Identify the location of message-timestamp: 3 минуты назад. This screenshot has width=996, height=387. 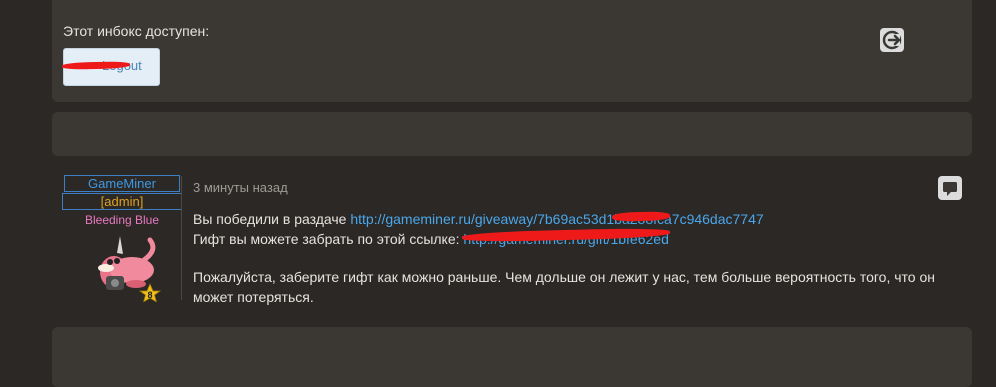
(240, 187).